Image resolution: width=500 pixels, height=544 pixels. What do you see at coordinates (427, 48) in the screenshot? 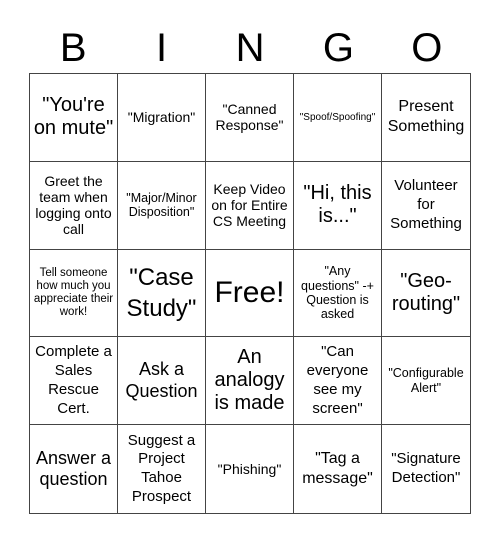
I see `header-letter-o: O` at bounding box center [427, 48].